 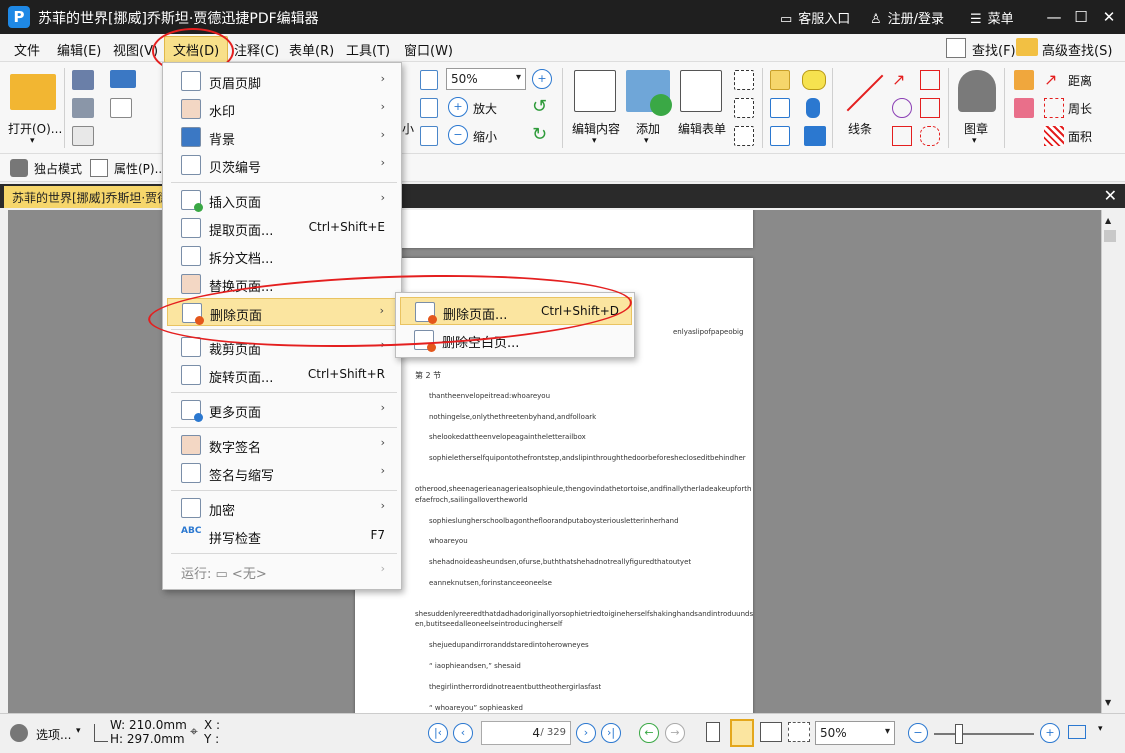 I want to click on textbox-icon, so click(x=744, y=80).